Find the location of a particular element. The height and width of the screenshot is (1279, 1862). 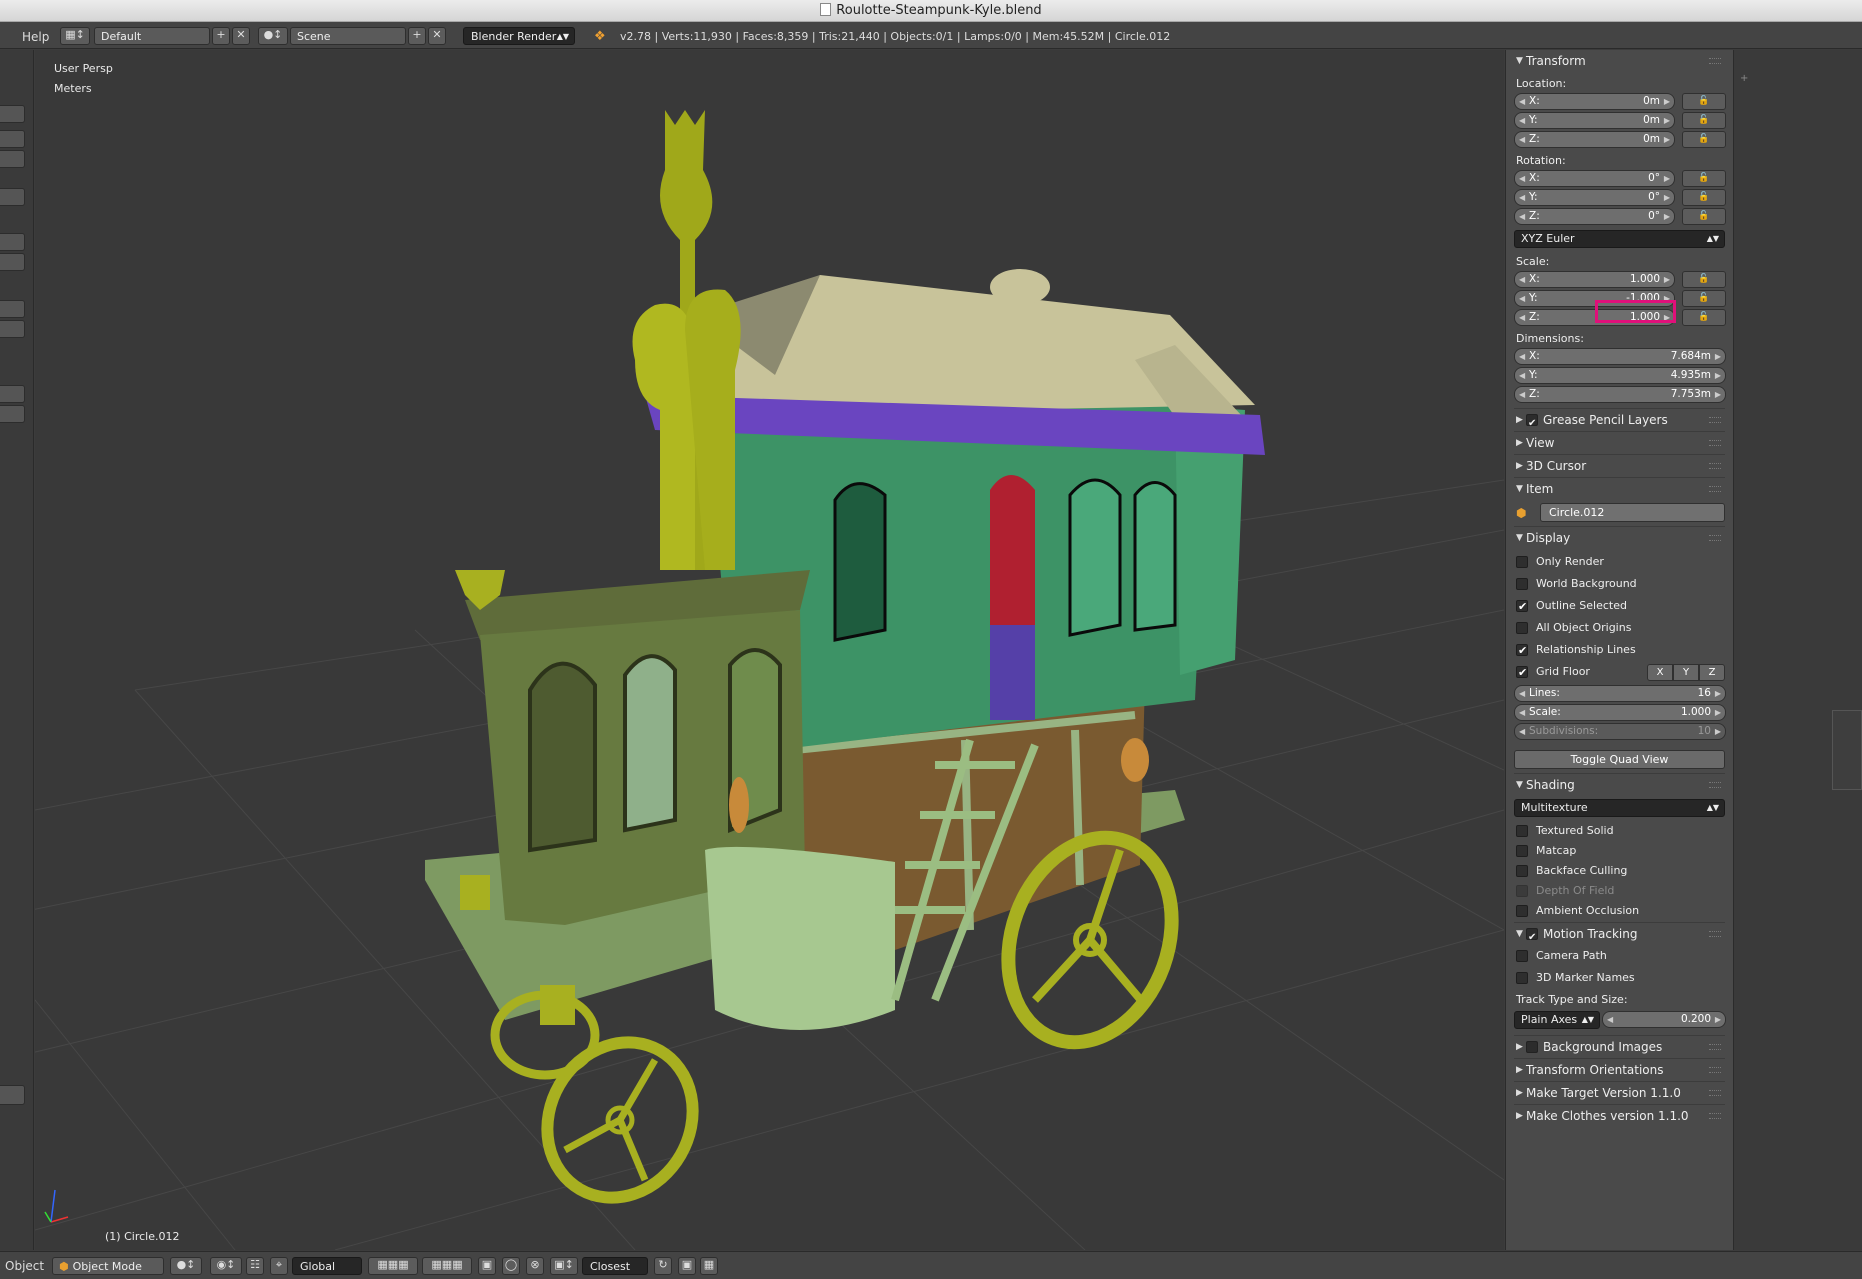

track-type-dropdown: Plain Axes ▲▼ is located at coordinates (1557, 1020).